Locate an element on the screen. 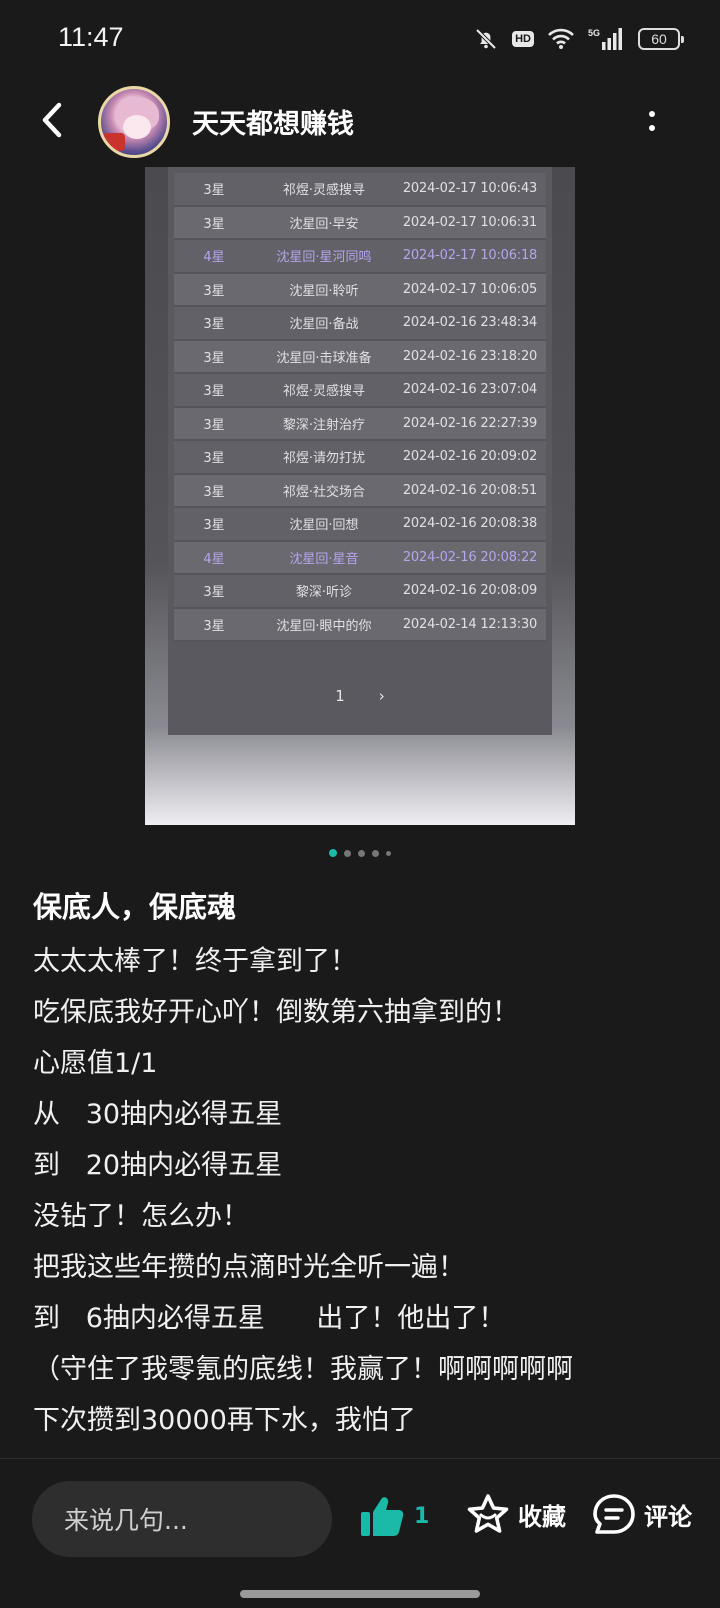 The image size is (720, 1608). cellular-signal-icon: 5G is located at coordinates (606, 39).